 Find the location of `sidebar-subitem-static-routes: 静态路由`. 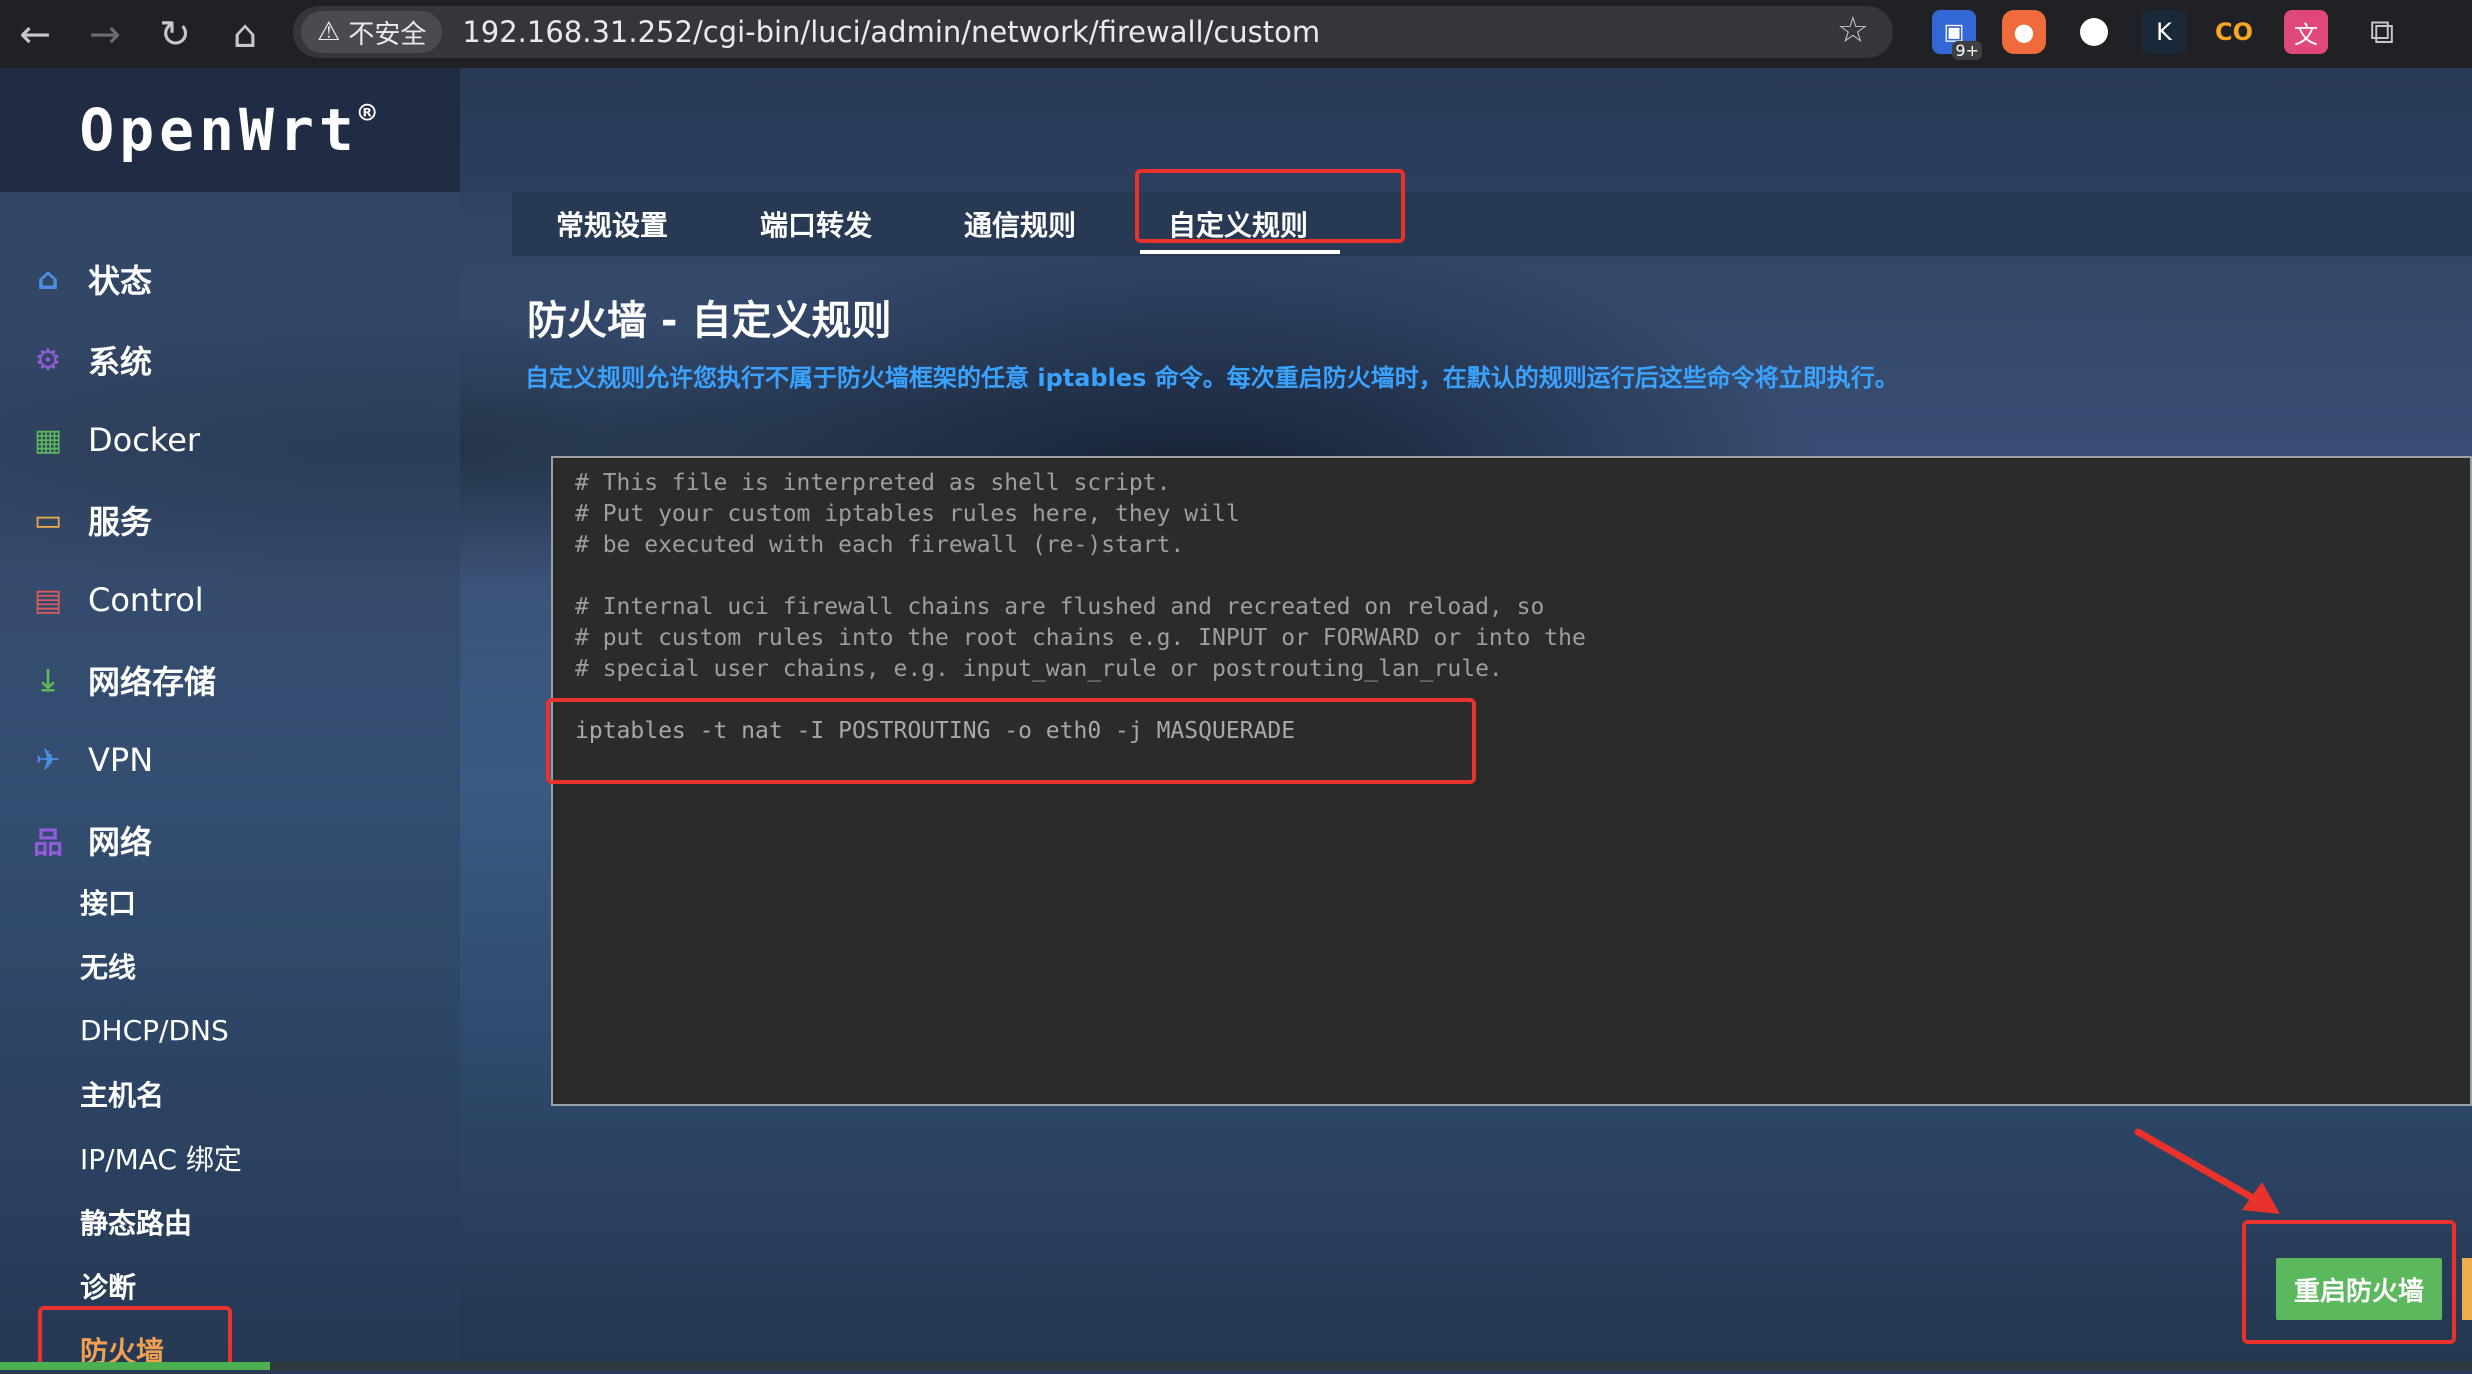

sidebar-subitem-static-routes: 静态路由 is located at coordinates (136, 1222).